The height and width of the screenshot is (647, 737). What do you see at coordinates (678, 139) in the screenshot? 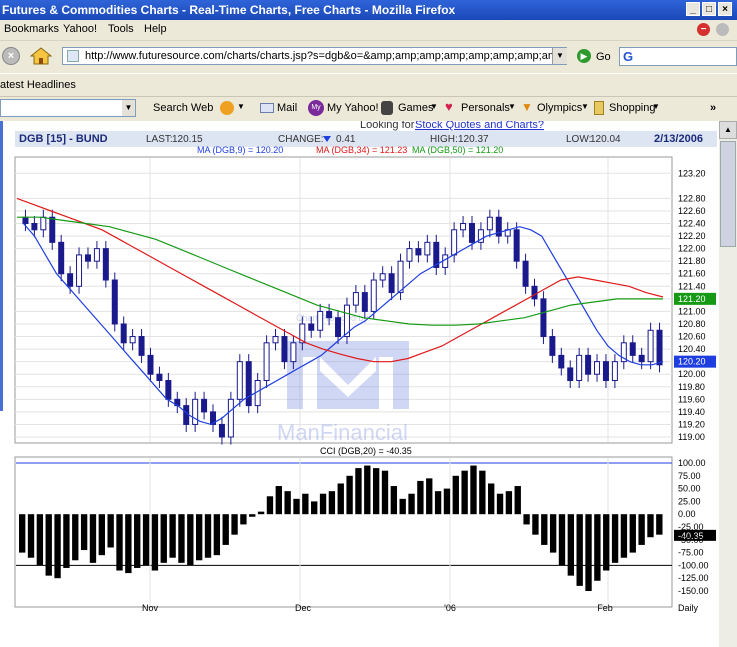
I see `chart-date: 2/13/2006` at bounding box center [678, 139].